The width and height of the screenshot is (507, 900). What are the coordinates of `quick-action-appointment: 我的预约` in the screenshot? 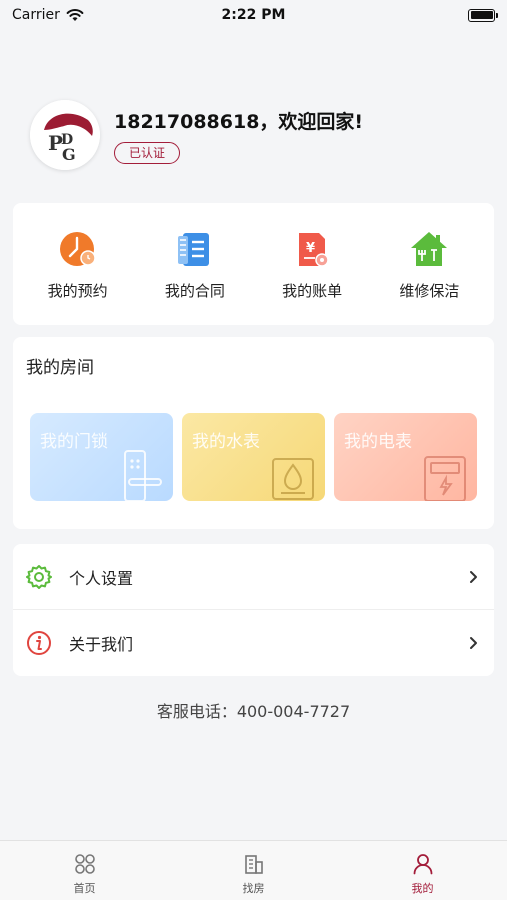 It's located at (78, 264).